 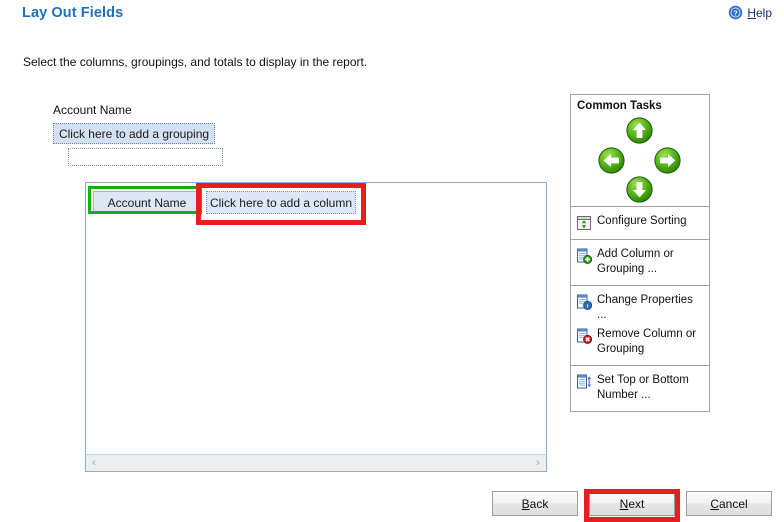 I want to click on add-grouping-label: Click here to add a grouping, so click(x=134, y=133).